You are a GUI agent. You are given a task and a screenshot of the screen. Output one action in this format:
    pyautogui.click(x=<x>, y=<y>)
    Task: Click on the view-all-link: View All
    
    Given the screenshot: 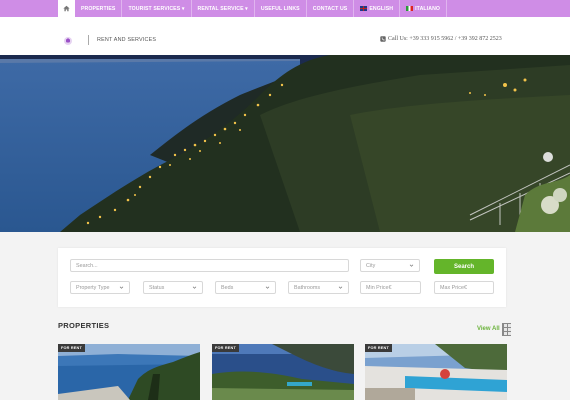 What is the action you would take?
    pyautogui.click(x=488, y=329)
    